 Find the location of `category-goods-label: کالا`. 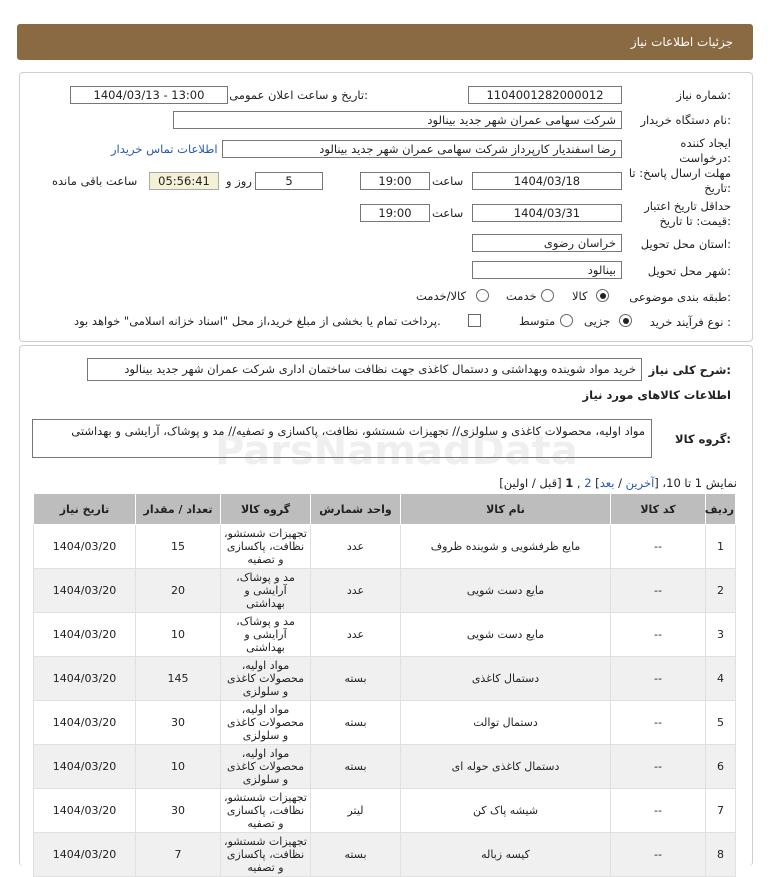

category-goods-label: کالا is located at coordinates (580, 296).